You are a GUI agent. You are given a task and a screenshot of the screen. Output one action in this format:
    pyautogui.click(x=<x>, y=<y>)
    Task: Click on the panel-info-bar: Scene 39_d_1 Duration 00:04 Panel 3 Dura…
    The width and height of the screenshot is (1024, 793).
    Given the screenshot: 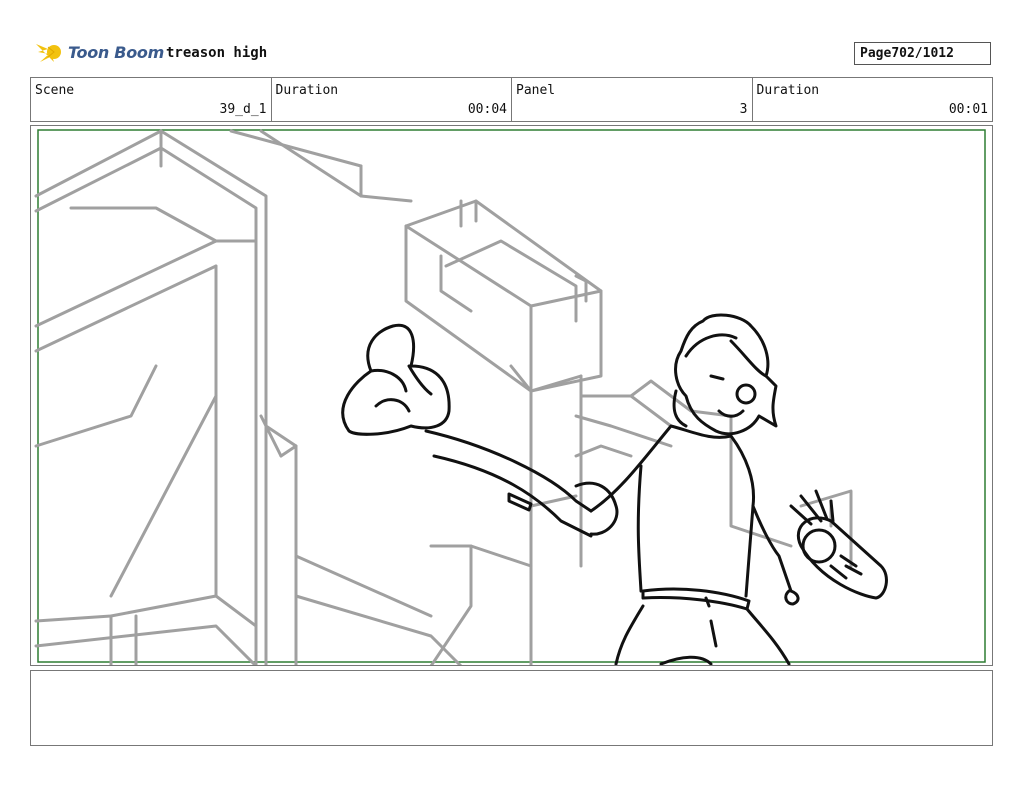 What is the action you would take?
    pyautogui.click(x=511, y=99)
    